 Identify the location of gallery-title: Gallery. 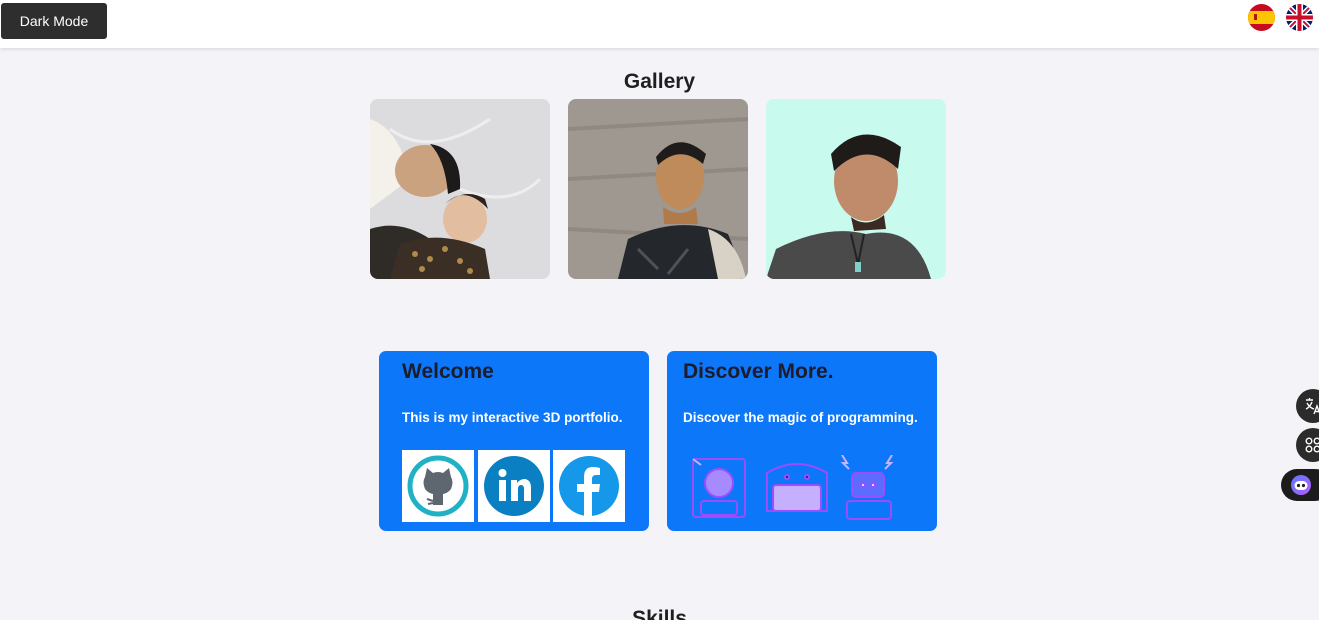
(659, 81).